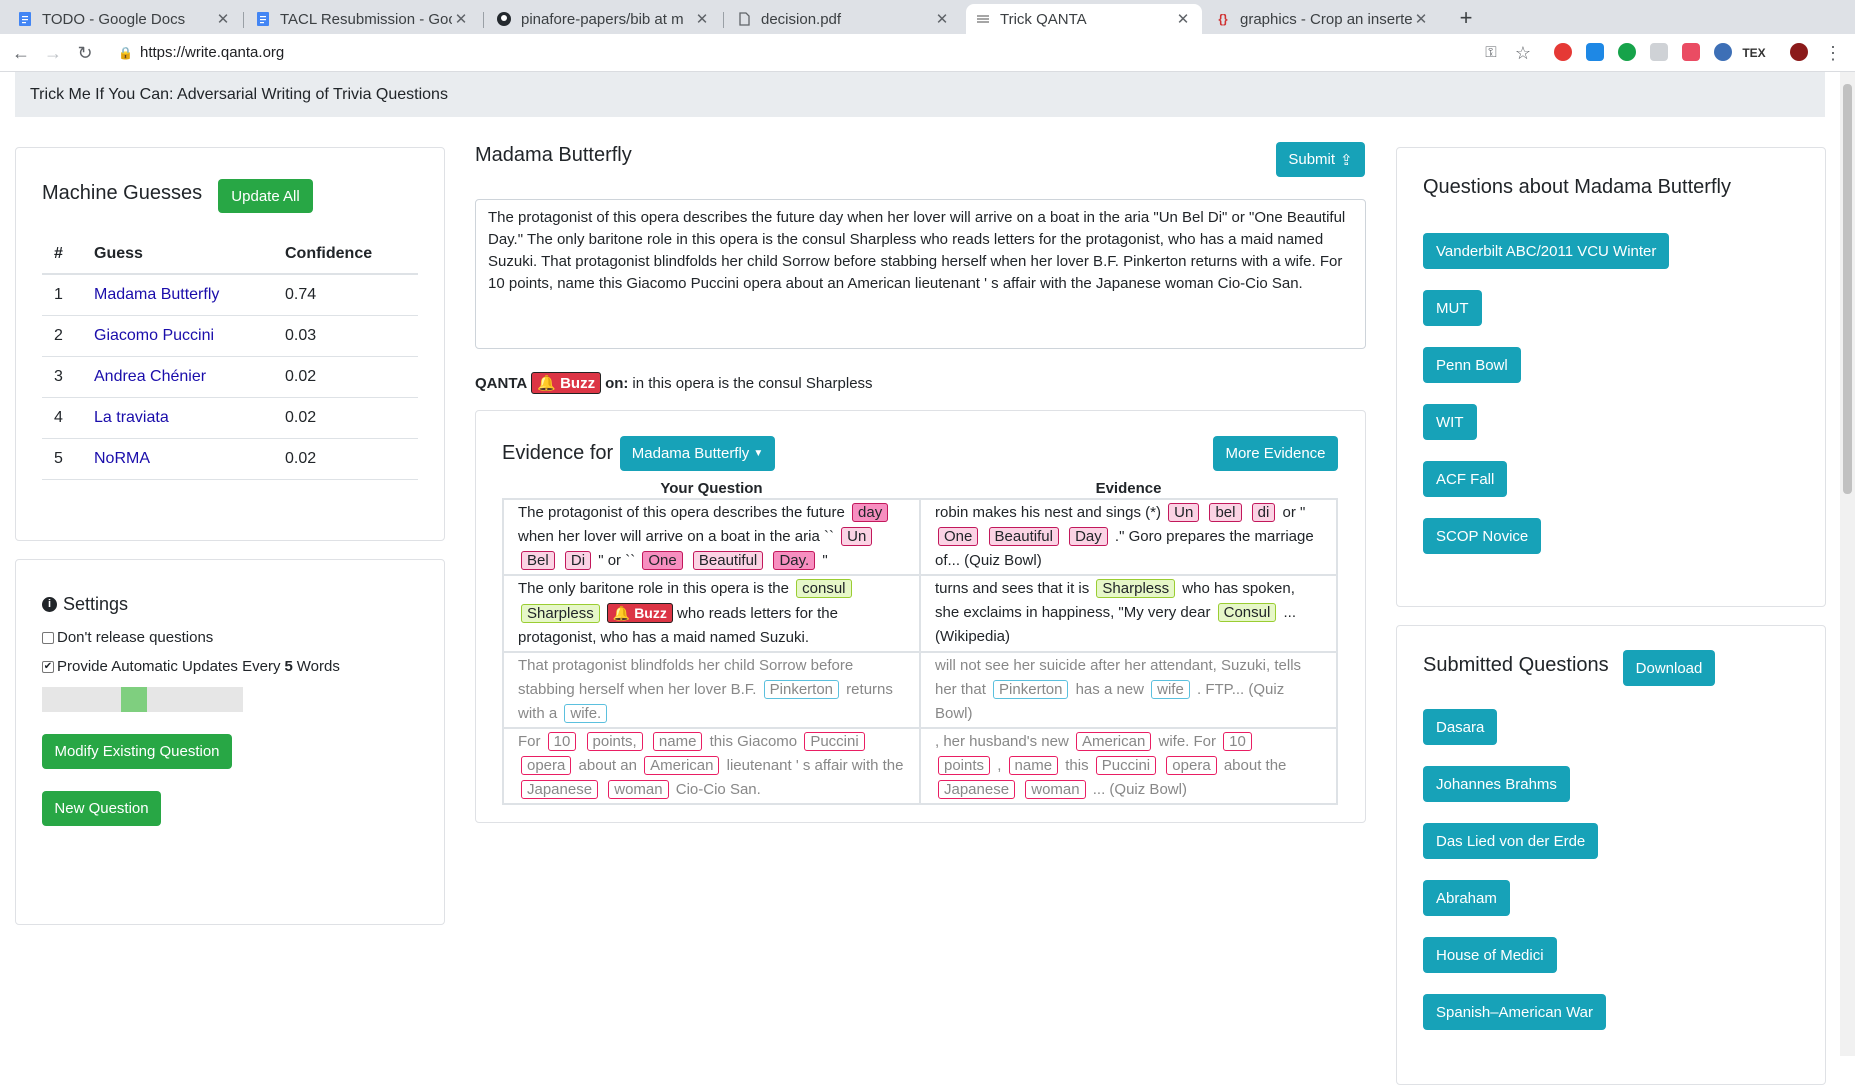  I want to click on browser-tab-active: Trick QANTA ✕, so click(1084, 19).